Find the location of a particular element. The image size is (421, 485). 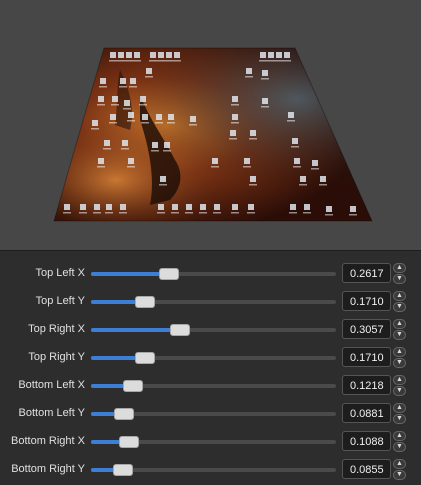

value-spinbox: 0.3057 is located at coordinates (366, 329).